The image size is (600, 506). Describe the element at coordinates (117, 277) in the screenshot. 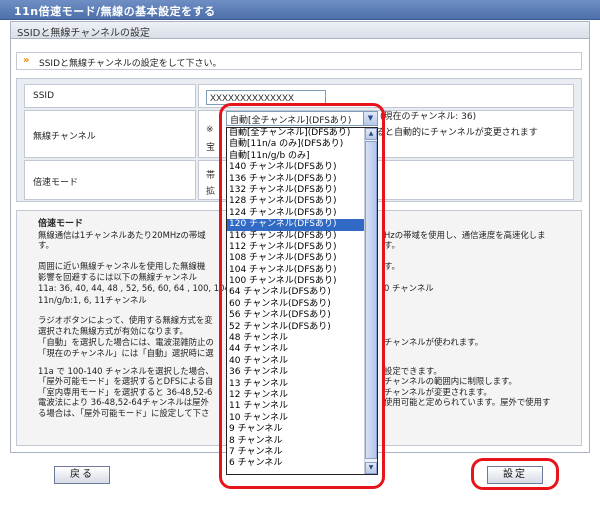

I see `help-line: 影響を回避するには以下の無線チャンネル` at that location.